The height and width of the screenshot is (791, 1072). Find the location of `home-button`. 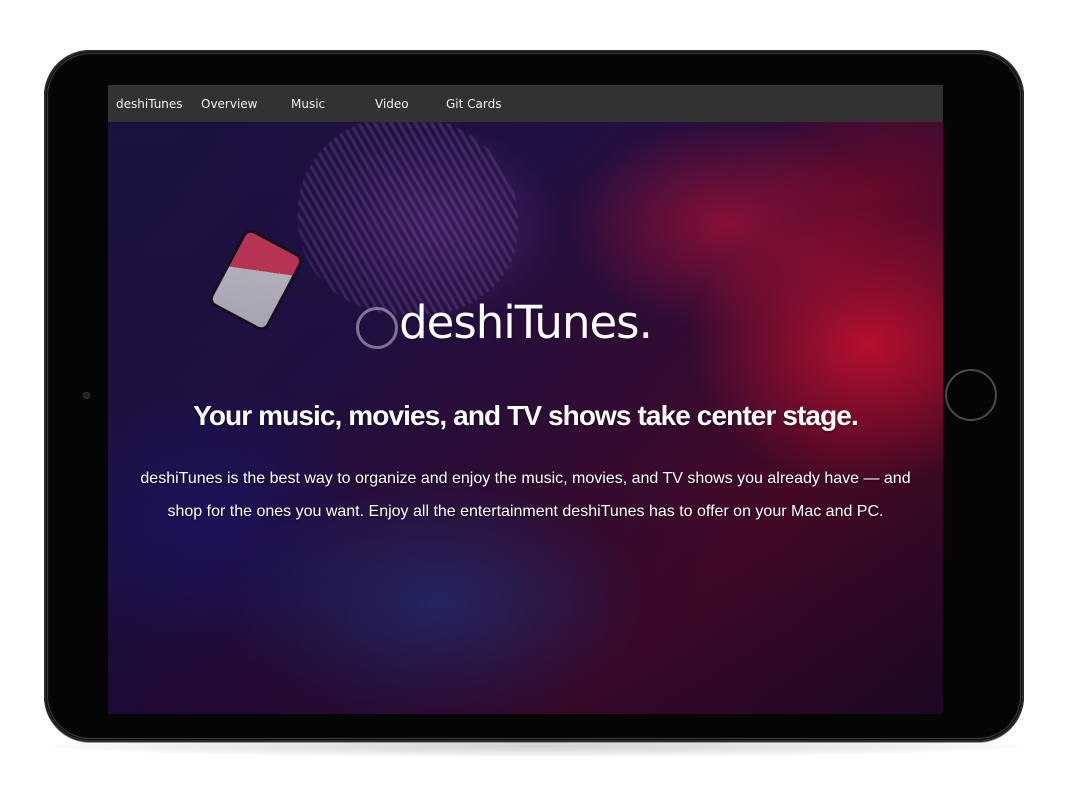

home-button is located at coordinates (971, 395).